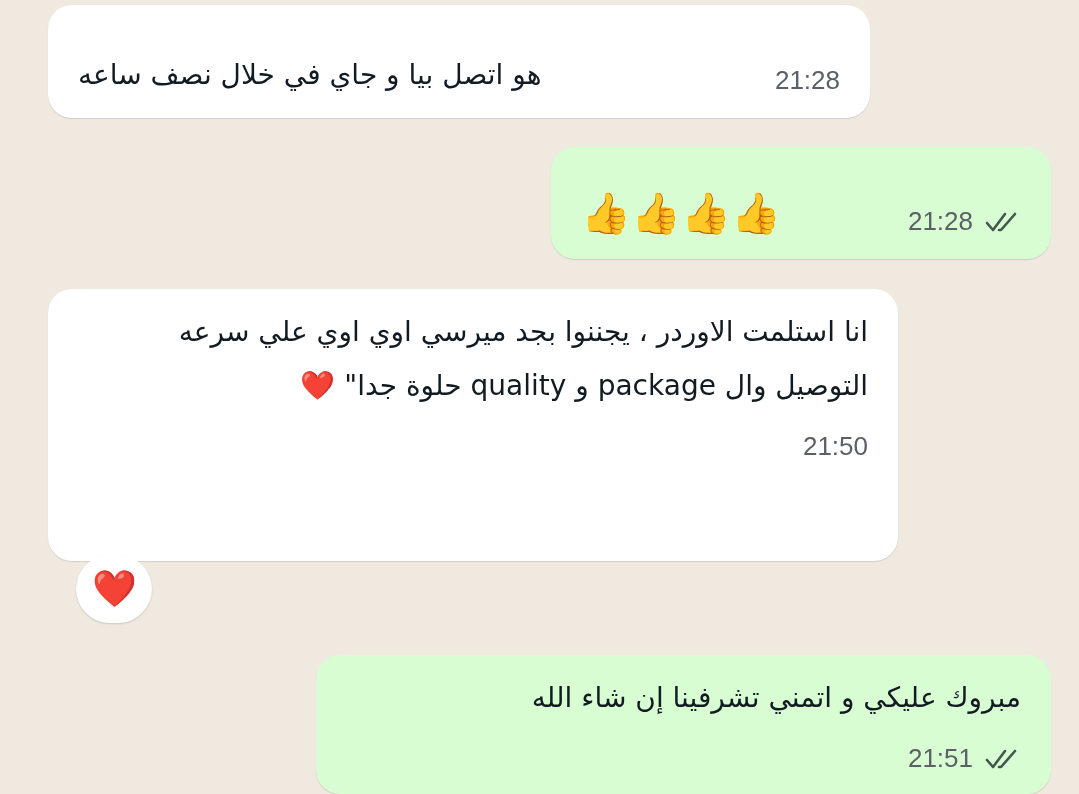 The image size is (1079, 794). I want to click on reaction-badge: ❤, so click(114, 589).